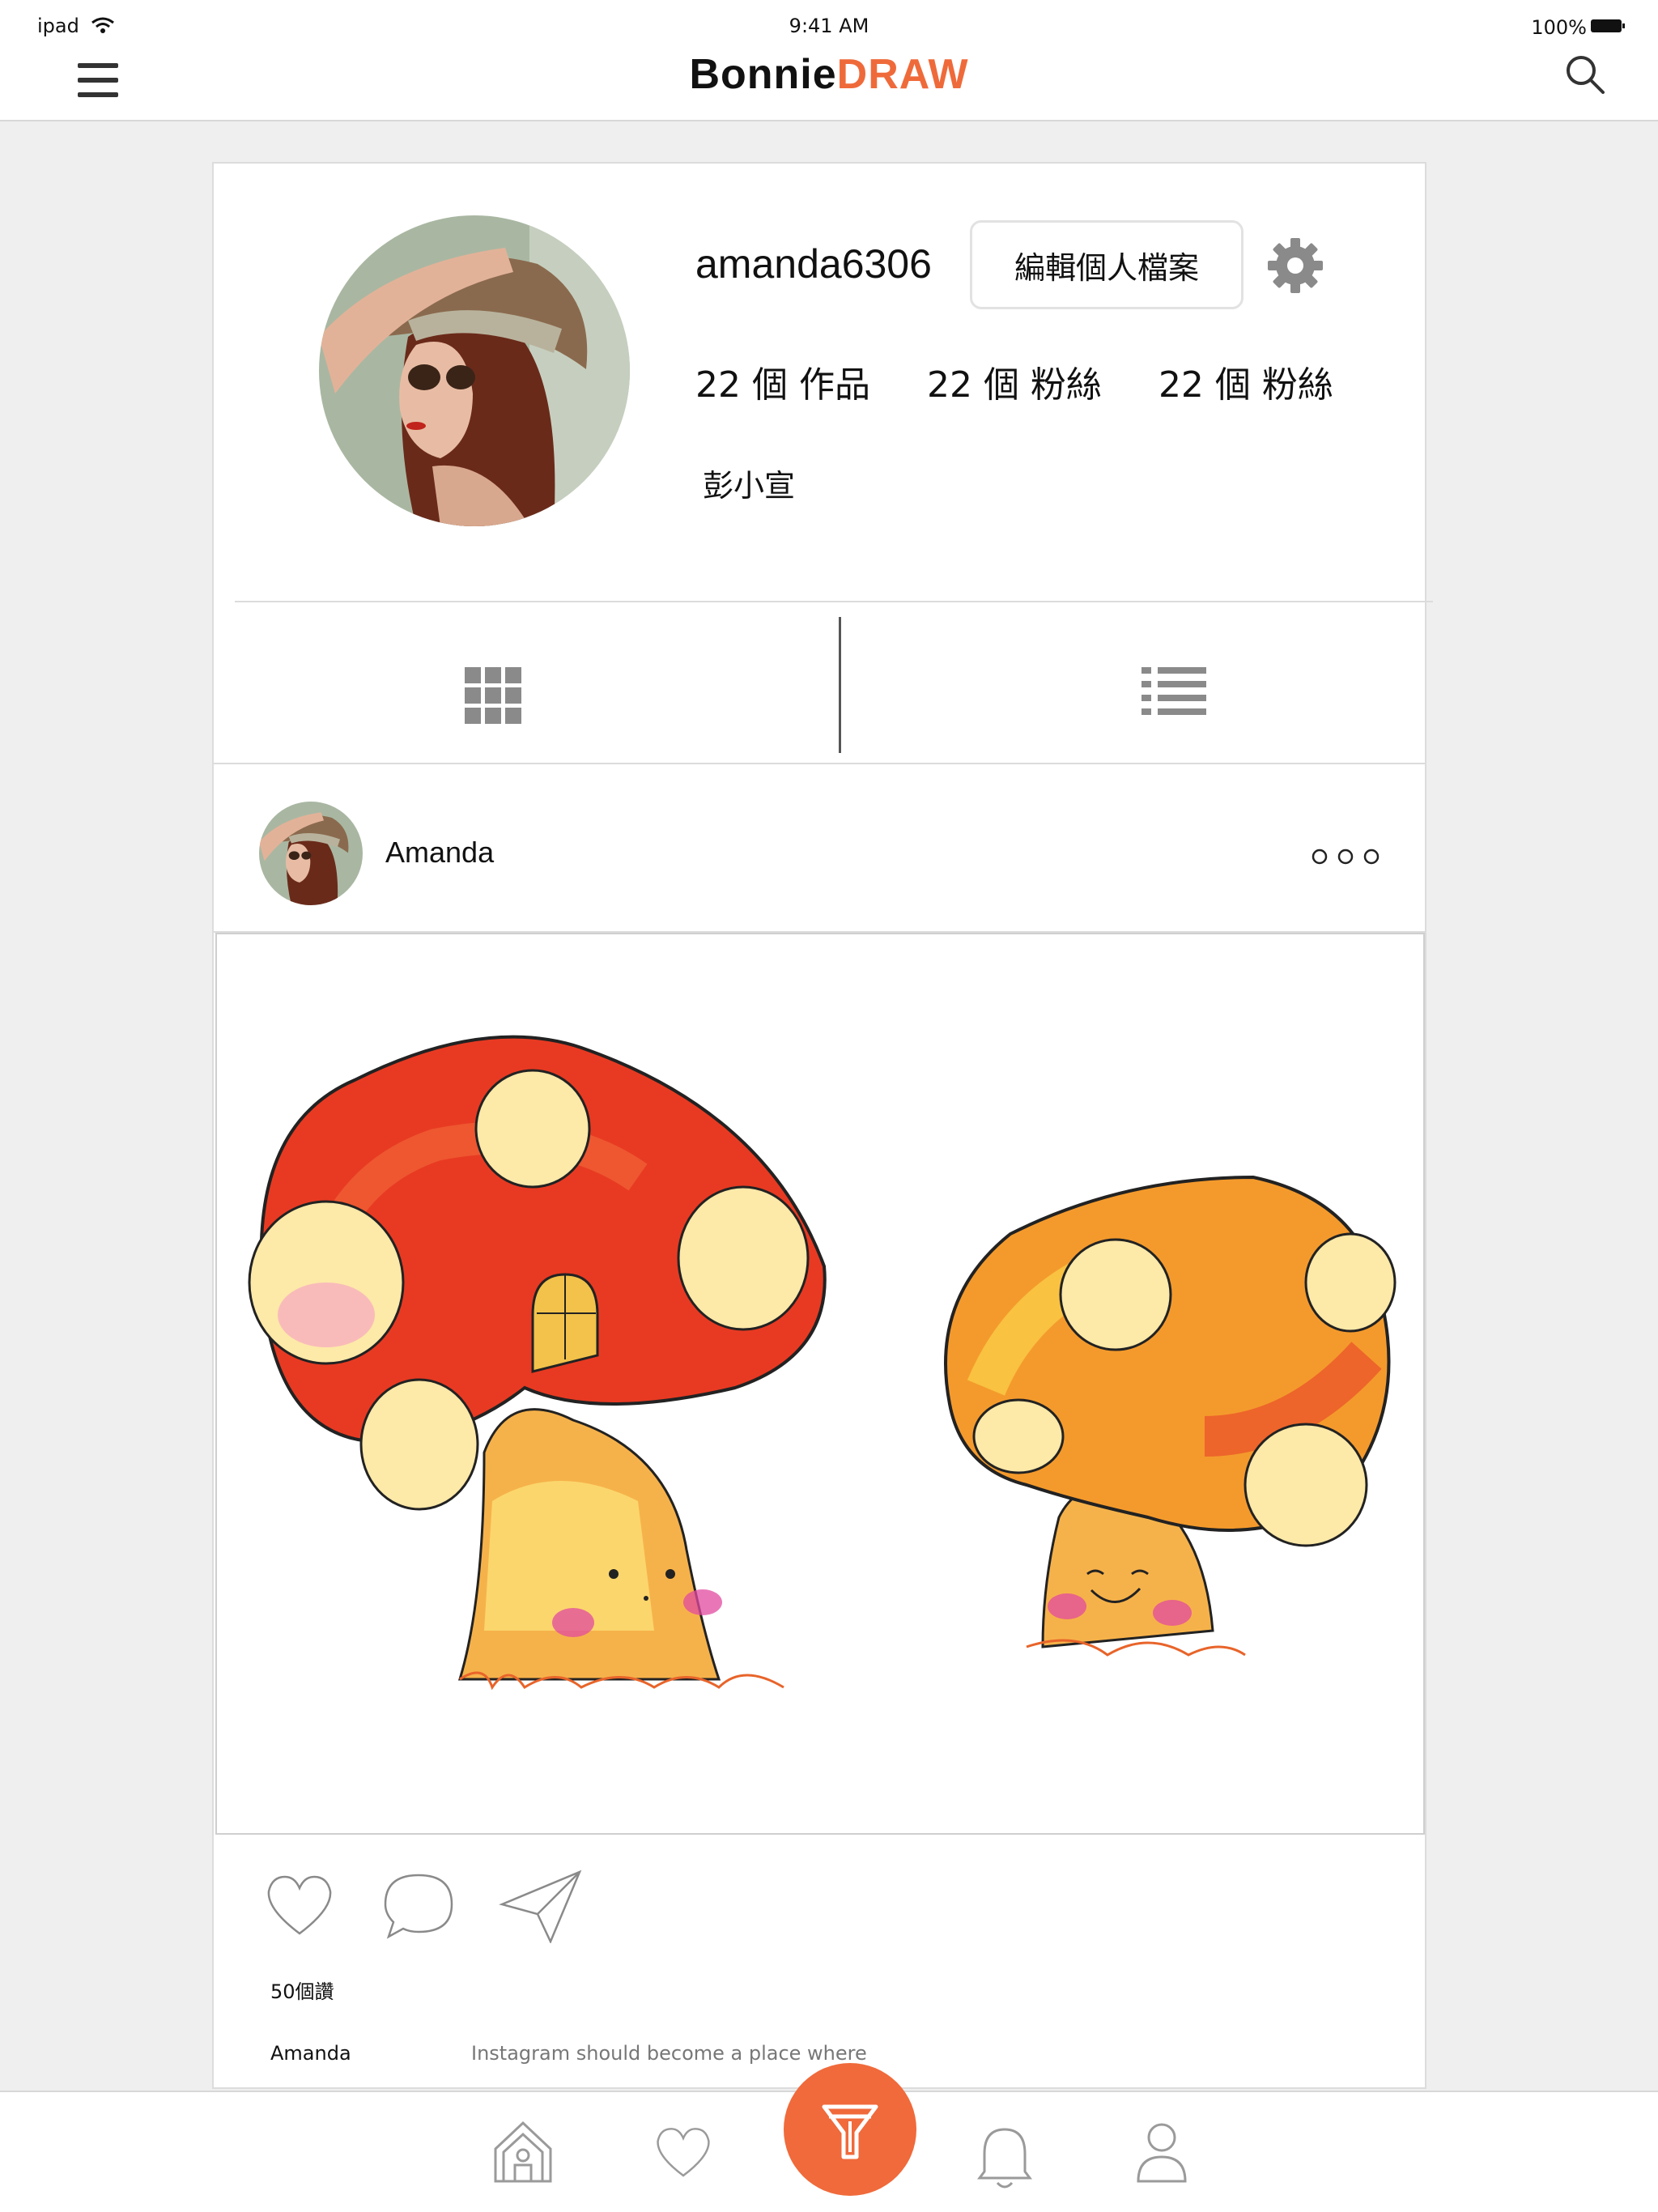  Describe the element at coordinates (683, 2153) in the screenshot. I see `favorite-icon` at that location.